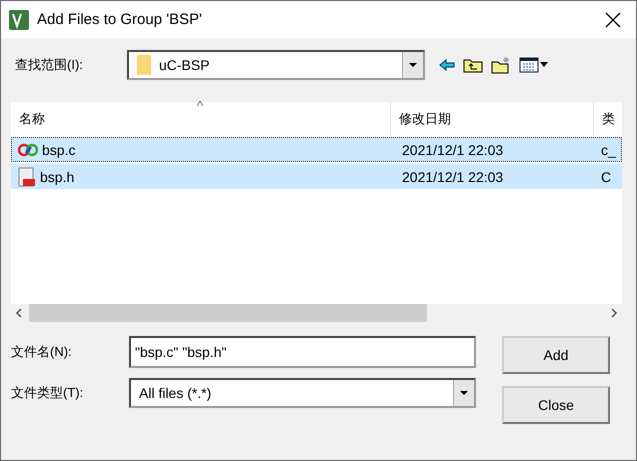  I want to click on file-name-field: "bsp.c" "bsp.h", so click(302, 352).